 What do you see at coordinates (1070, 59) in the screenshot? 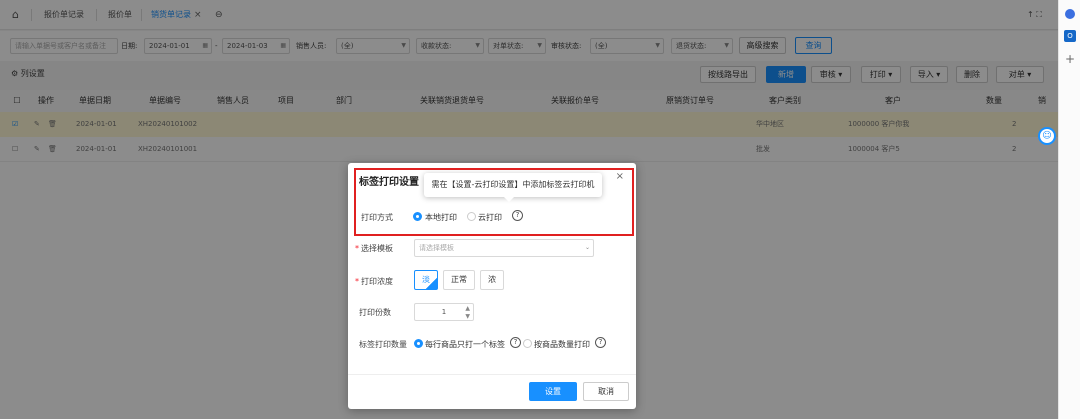
I see `add-icon: +` at bounding box center [1070, 59].